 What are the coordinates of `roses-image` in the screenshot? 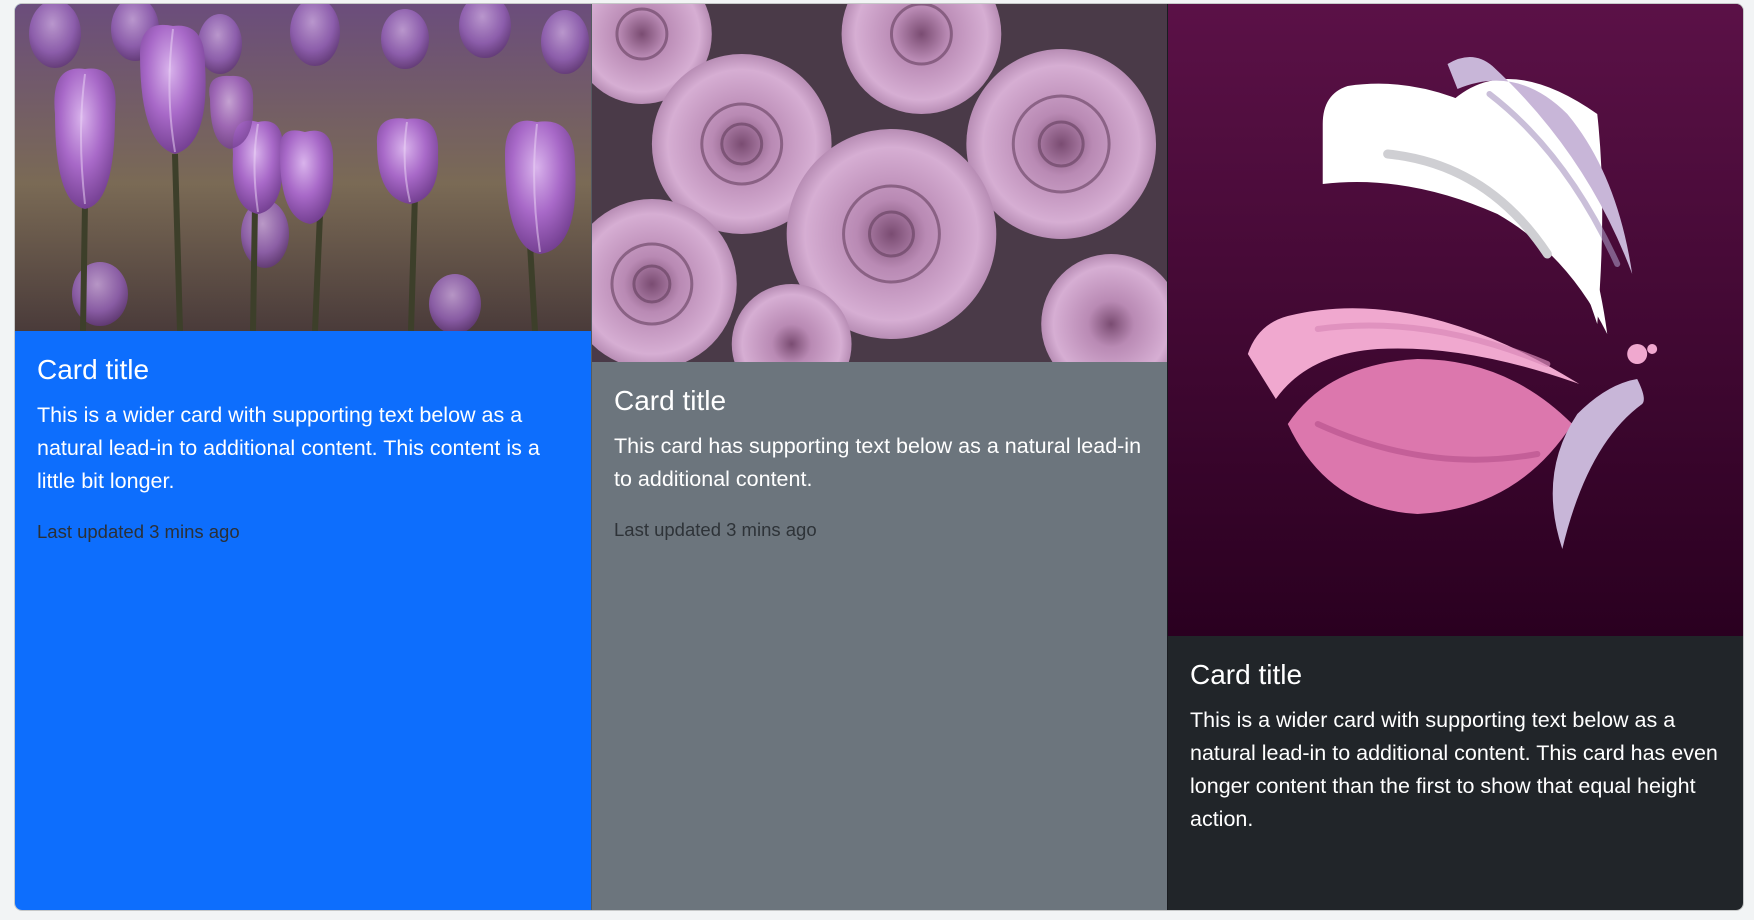 It's located at (879, 183).